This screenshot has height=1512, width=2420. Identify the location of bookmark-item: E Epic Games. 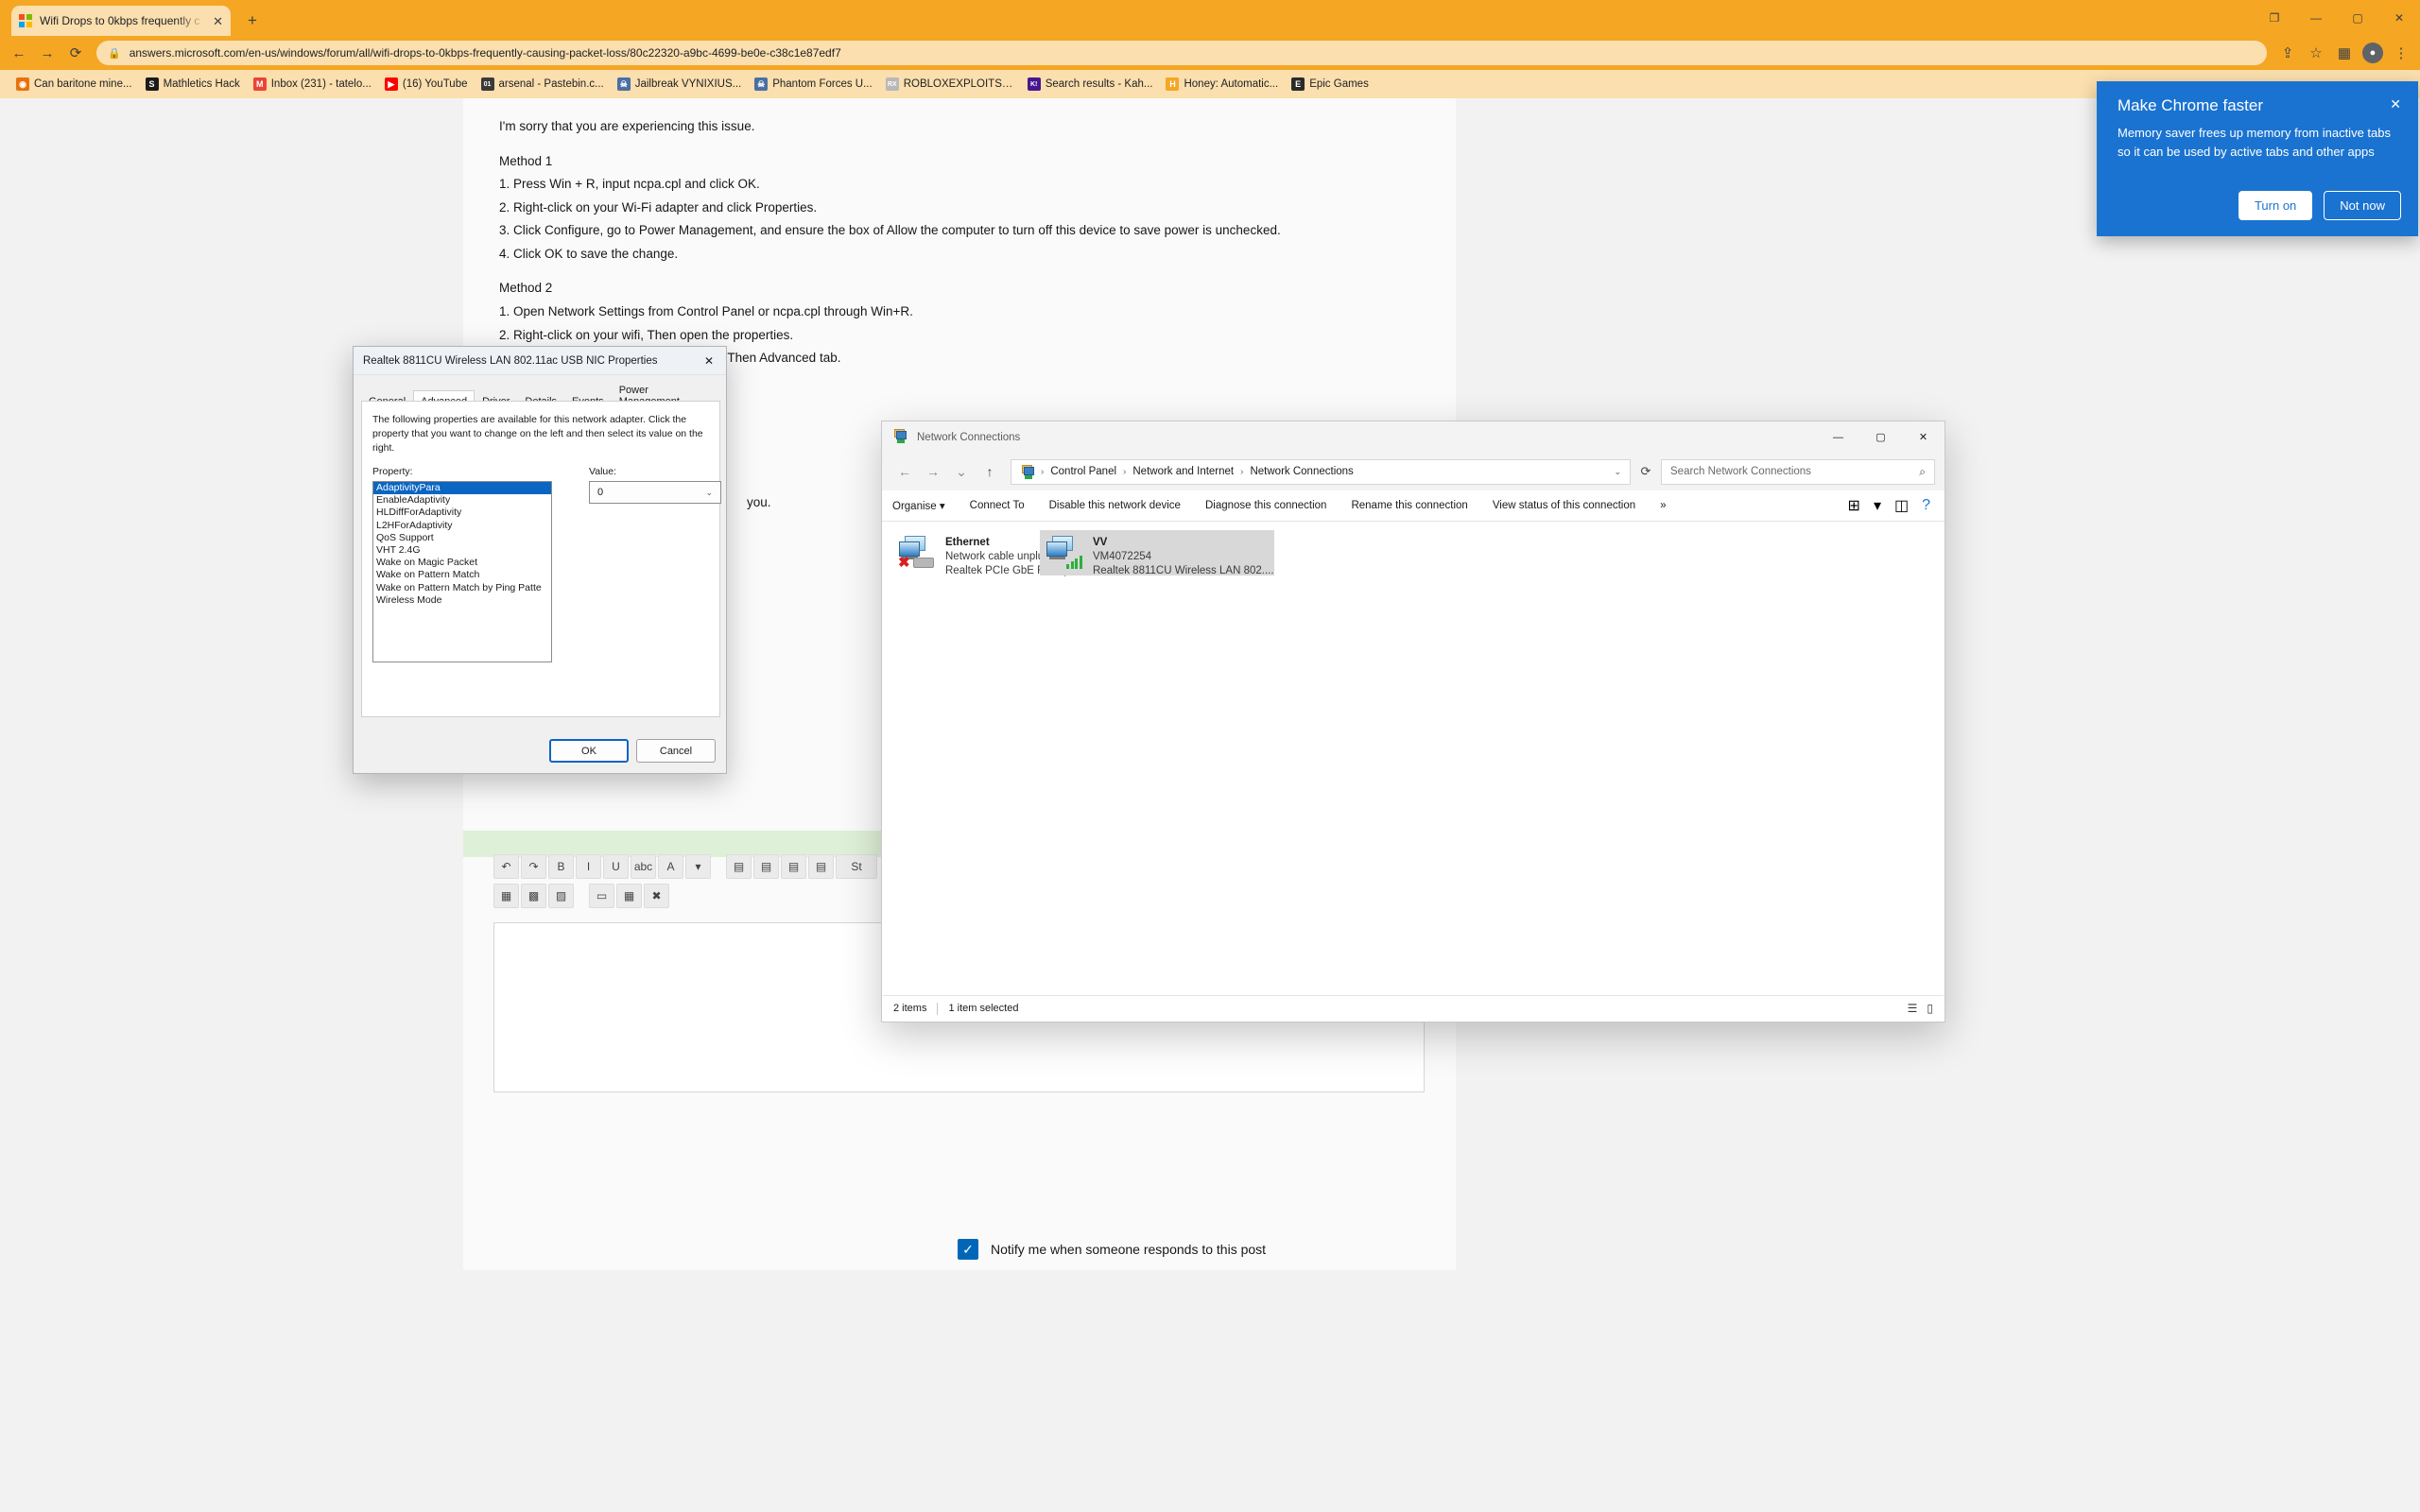
(1330, 84).